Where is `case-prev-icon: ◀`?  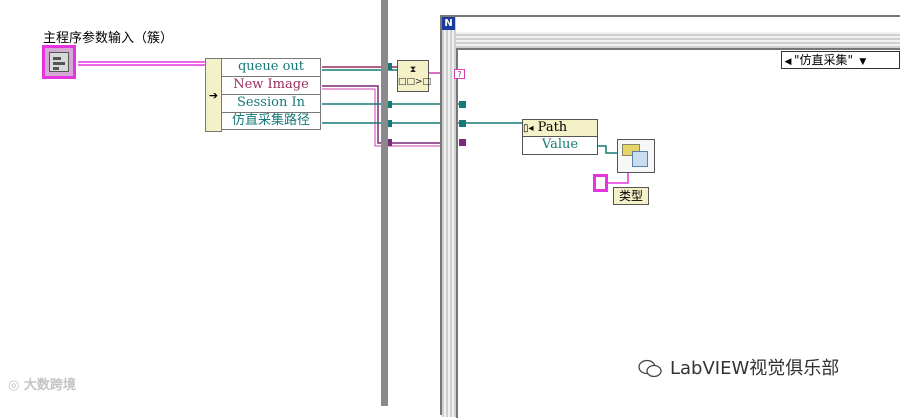 case-prev-icon: ◀ is located at coordinates (788, 62).